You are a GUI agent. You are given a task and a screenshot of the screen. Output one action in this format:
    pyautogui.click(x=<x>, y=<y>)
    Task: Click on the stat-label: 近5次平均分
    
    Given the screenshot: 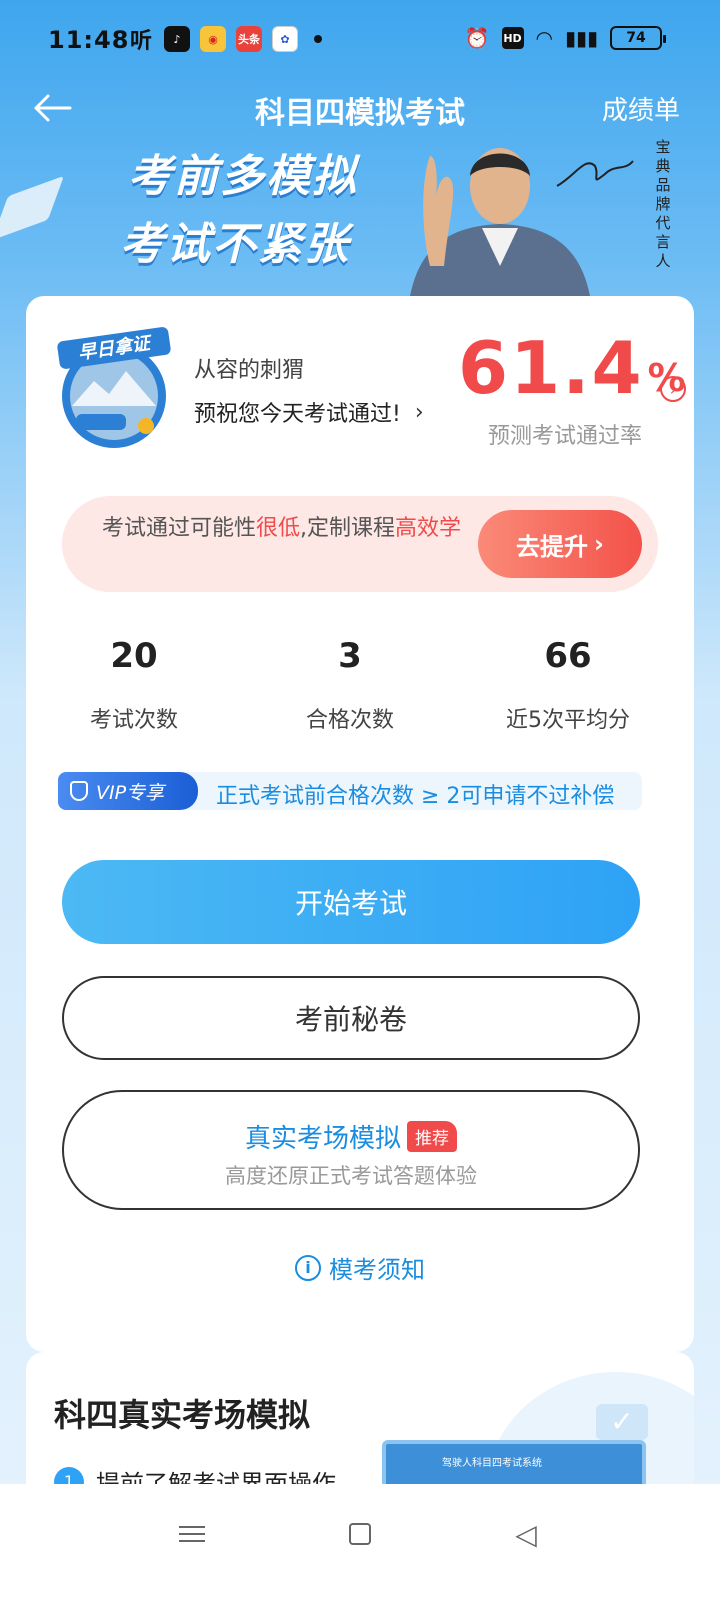 What is the action you would take?
    pyautogui.click(x=568, y=720)
    